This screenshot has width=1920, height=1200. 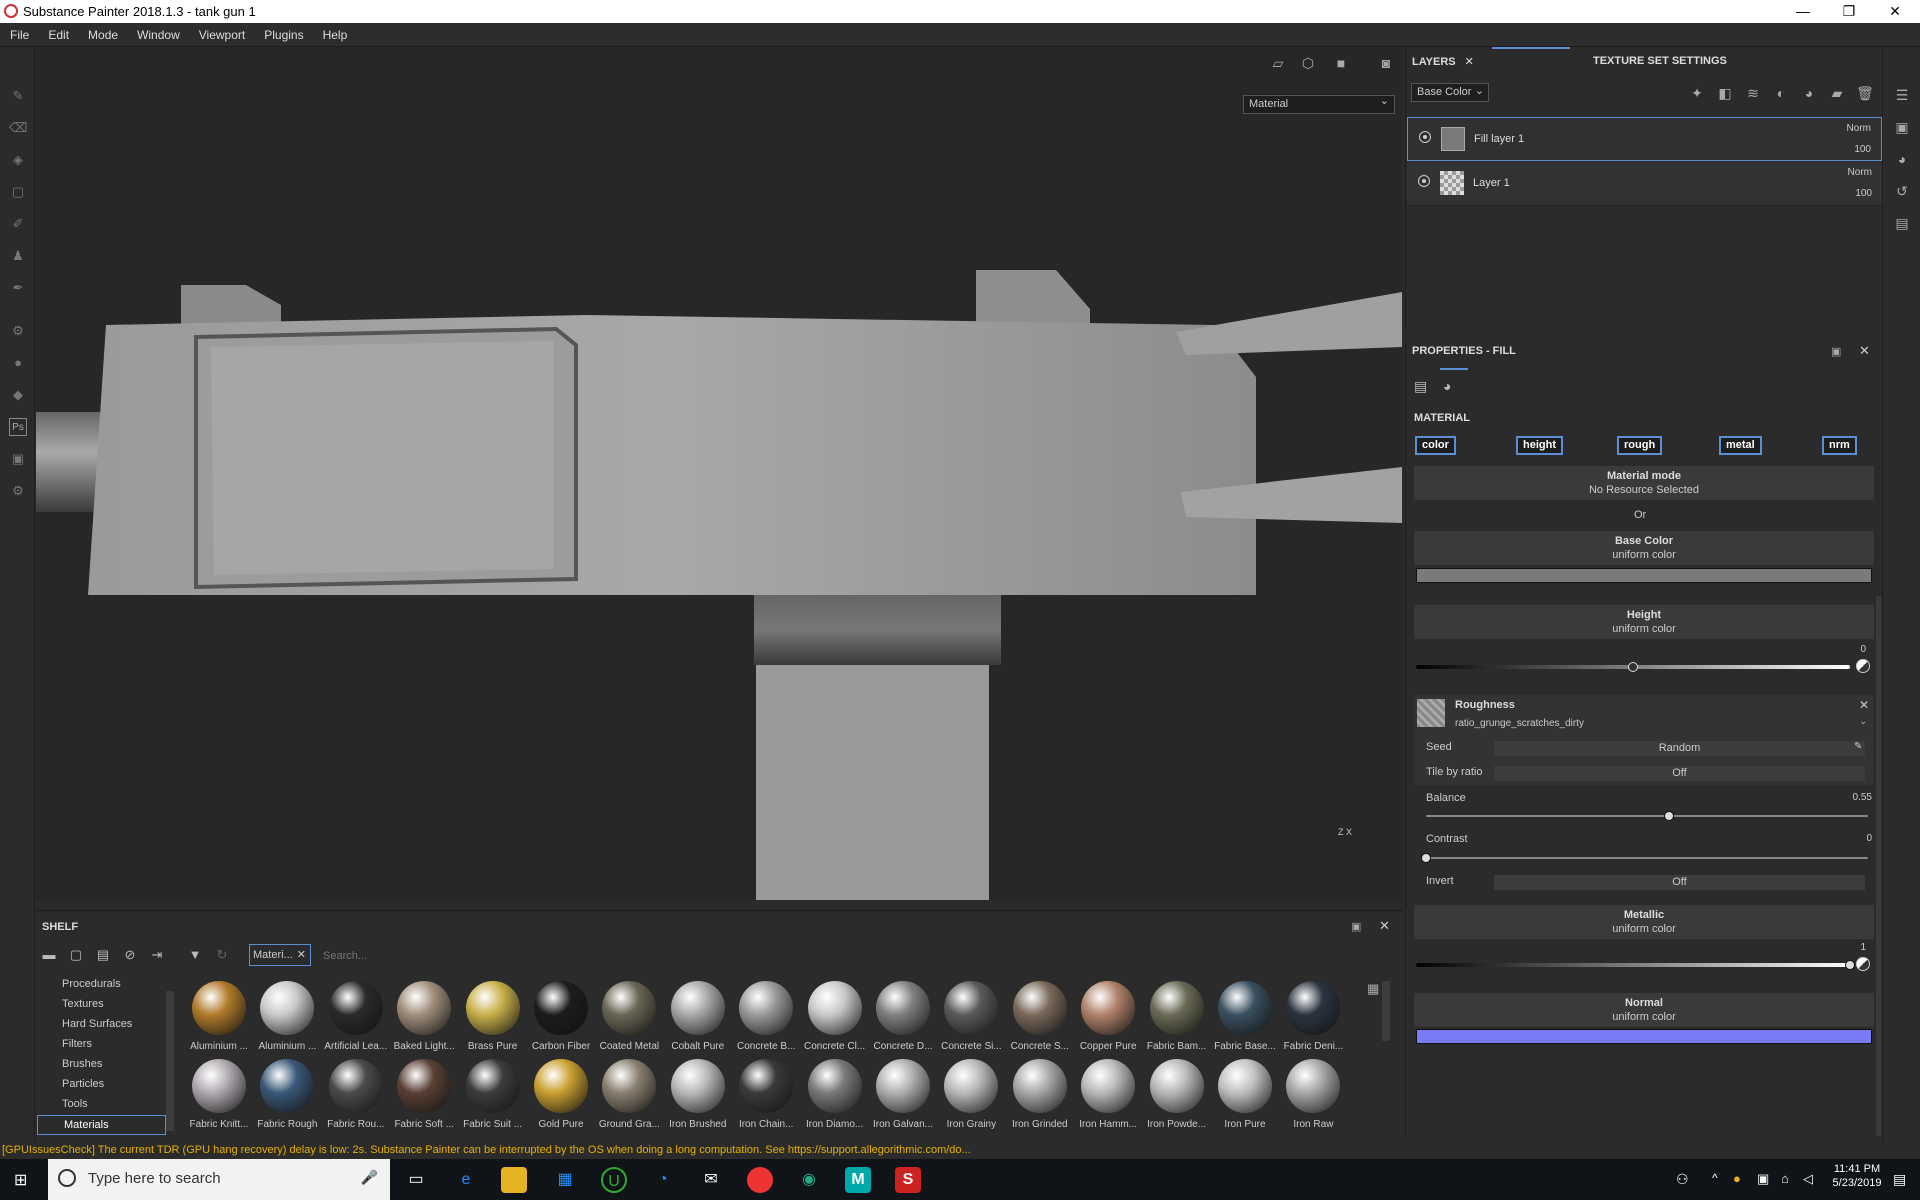 I want to click on channel-nrm-toggle: nrm, so click(x=1839, y=445).